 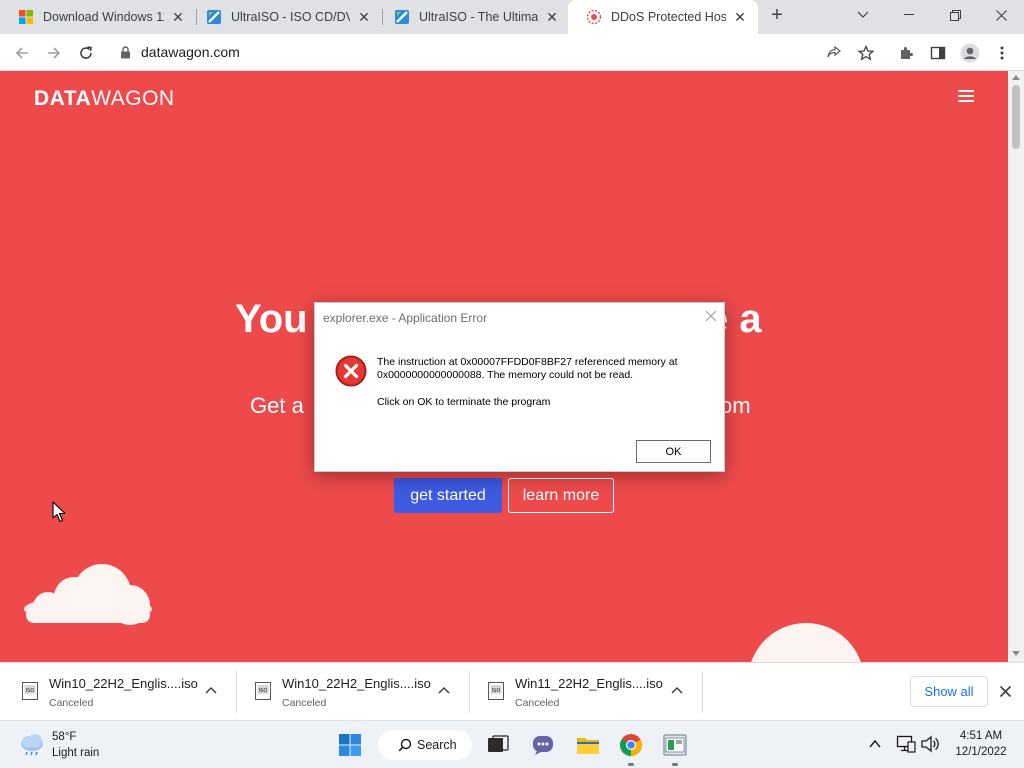 I want to click on url-text: datawagon.com, so click(x=190, y=52).